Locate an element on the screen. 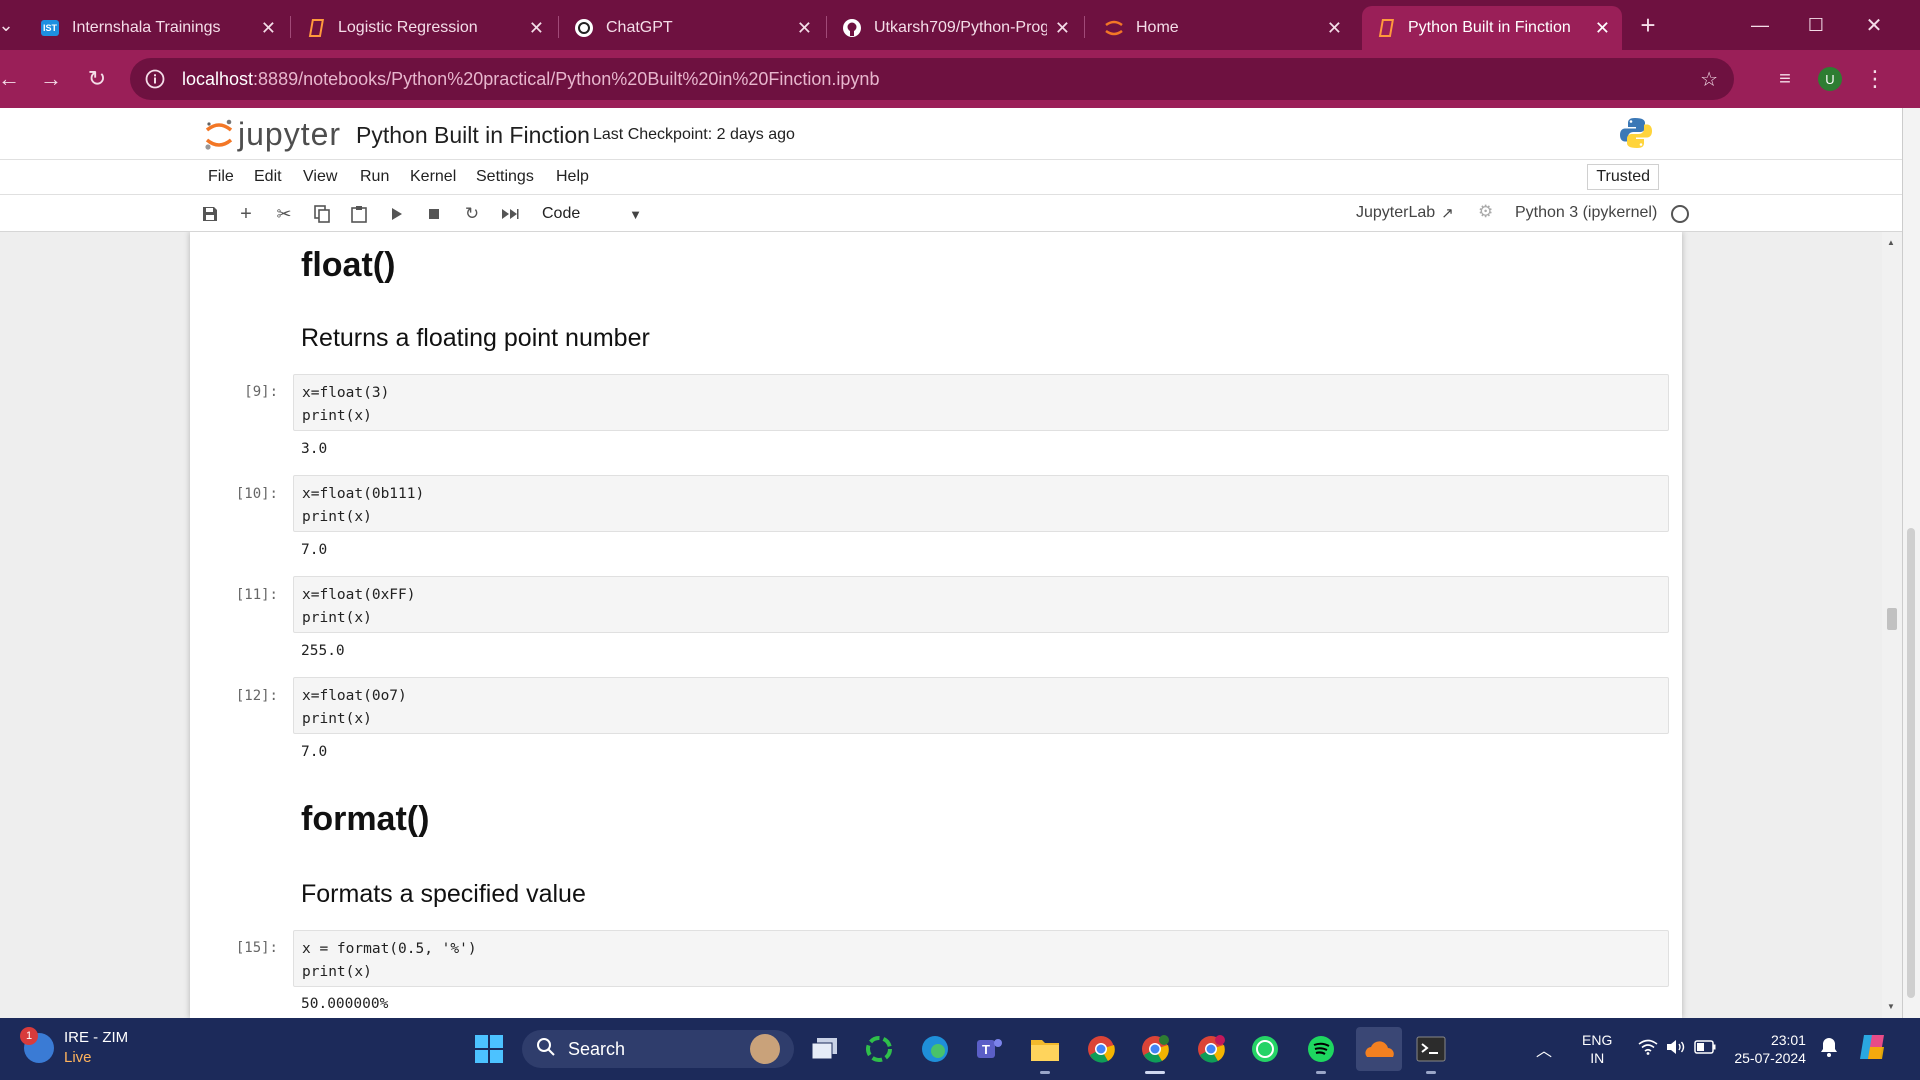 The width and height of the screenshot is (1920, 1080). chrome-profile-2-icon is located at coordinates (1211, 1049).